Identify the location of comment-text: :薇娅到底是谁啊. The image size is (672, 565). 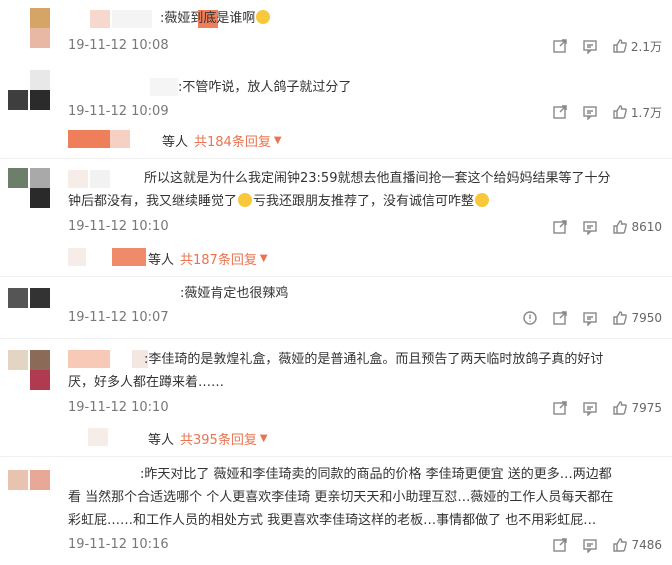
(215, 18).